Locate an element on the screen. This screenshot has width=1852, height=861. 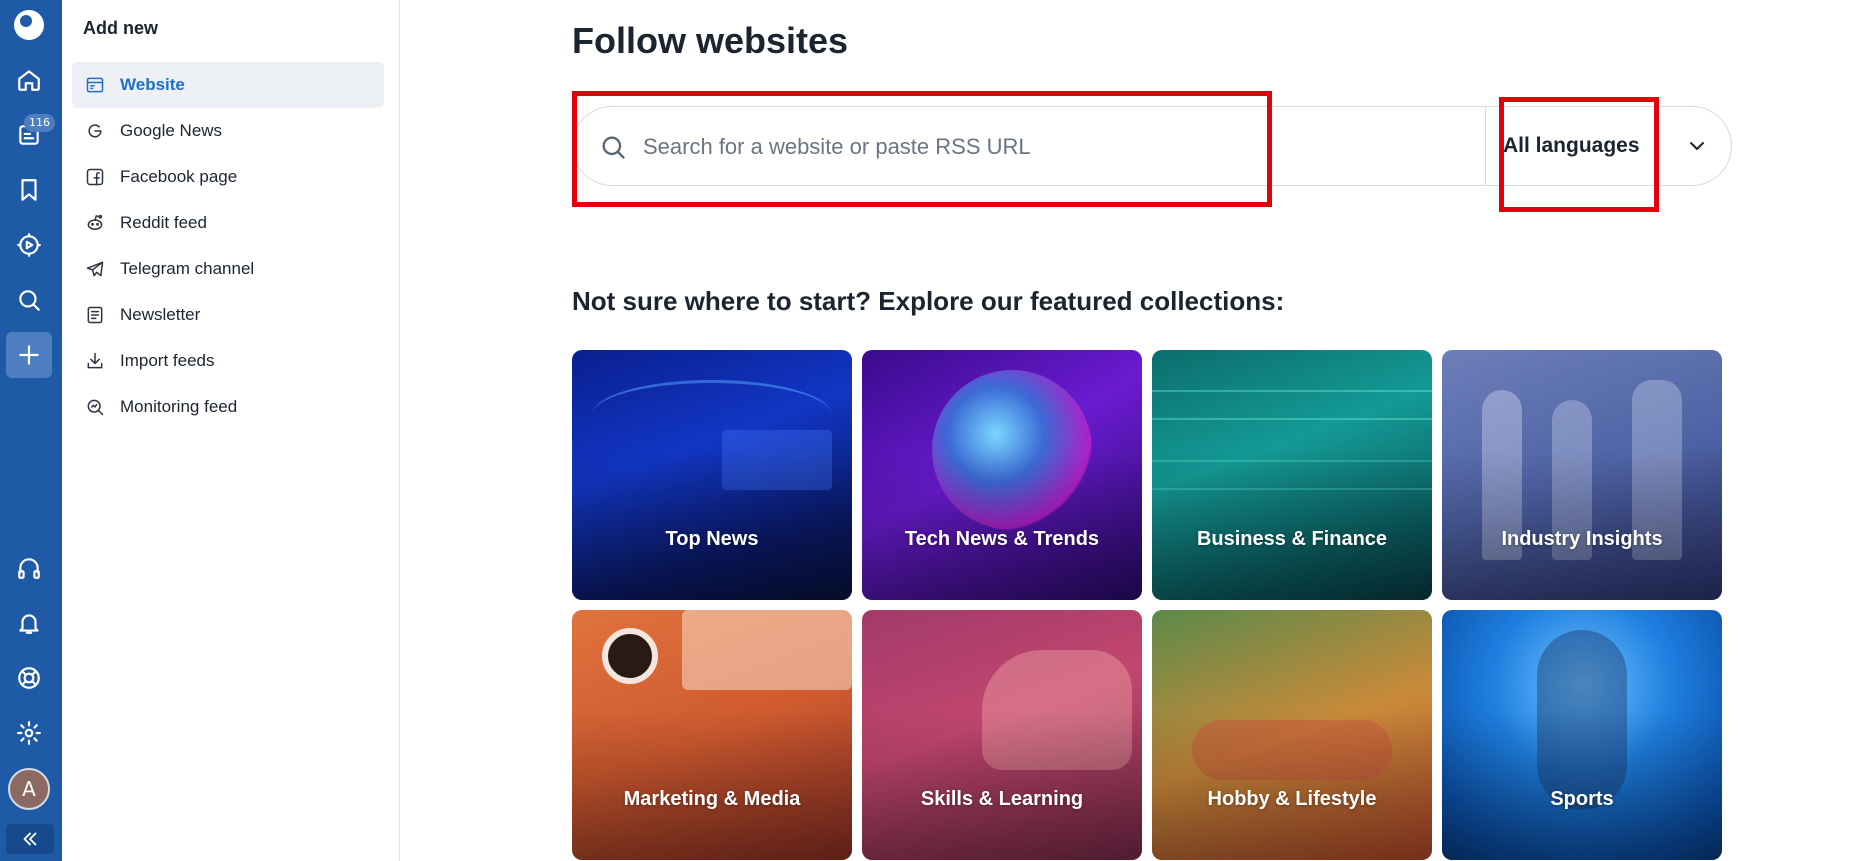
sidebar-item-monitoring-feed: Monitoring feed is located at coordinates (228, 407).